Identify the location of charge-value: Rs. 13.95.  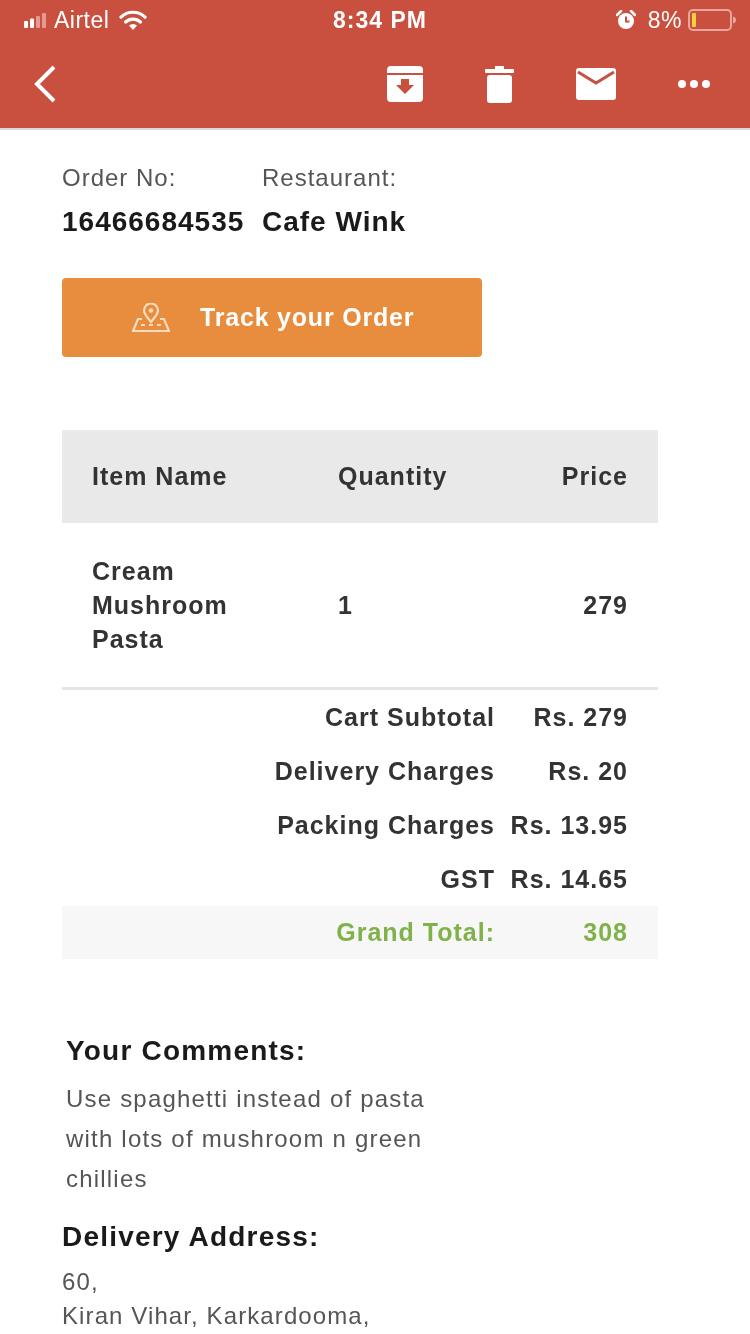
(568, 825).